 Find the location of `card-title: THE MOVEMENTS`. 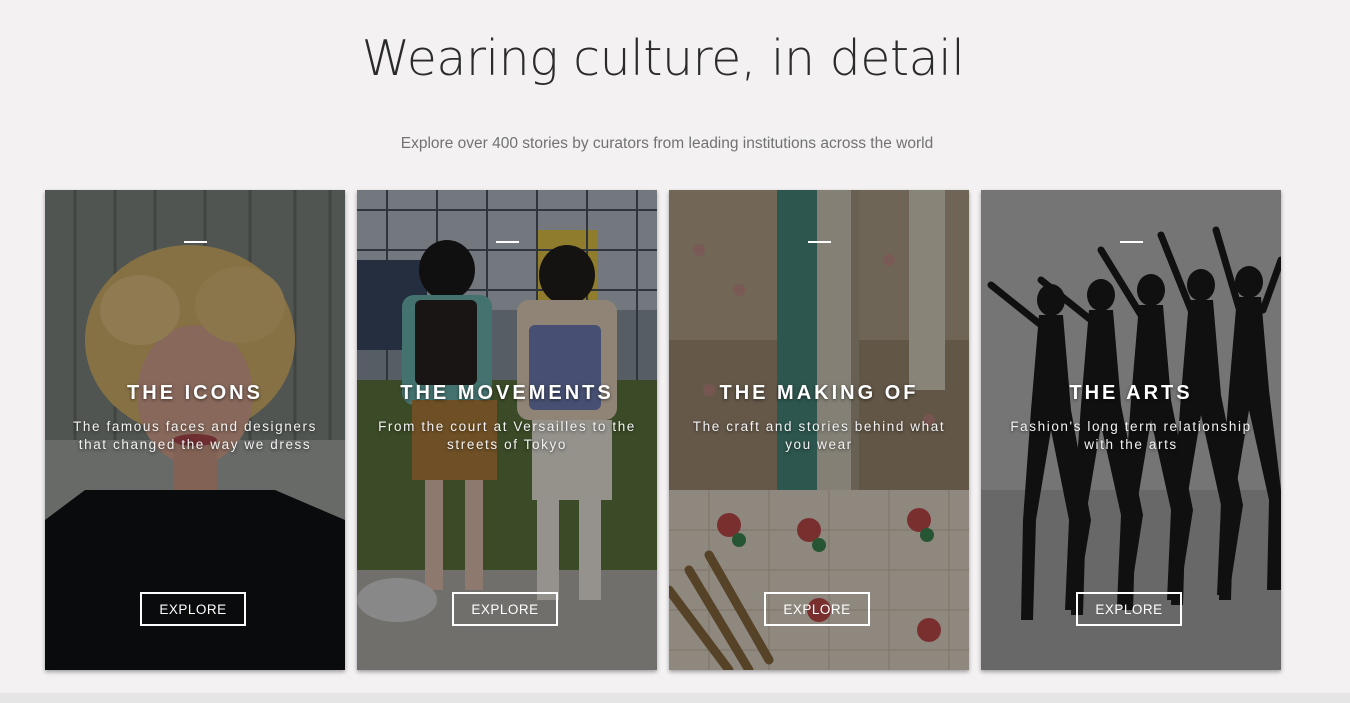

card-title: THE MOVEMENTS is located at coordinates (507, 393).